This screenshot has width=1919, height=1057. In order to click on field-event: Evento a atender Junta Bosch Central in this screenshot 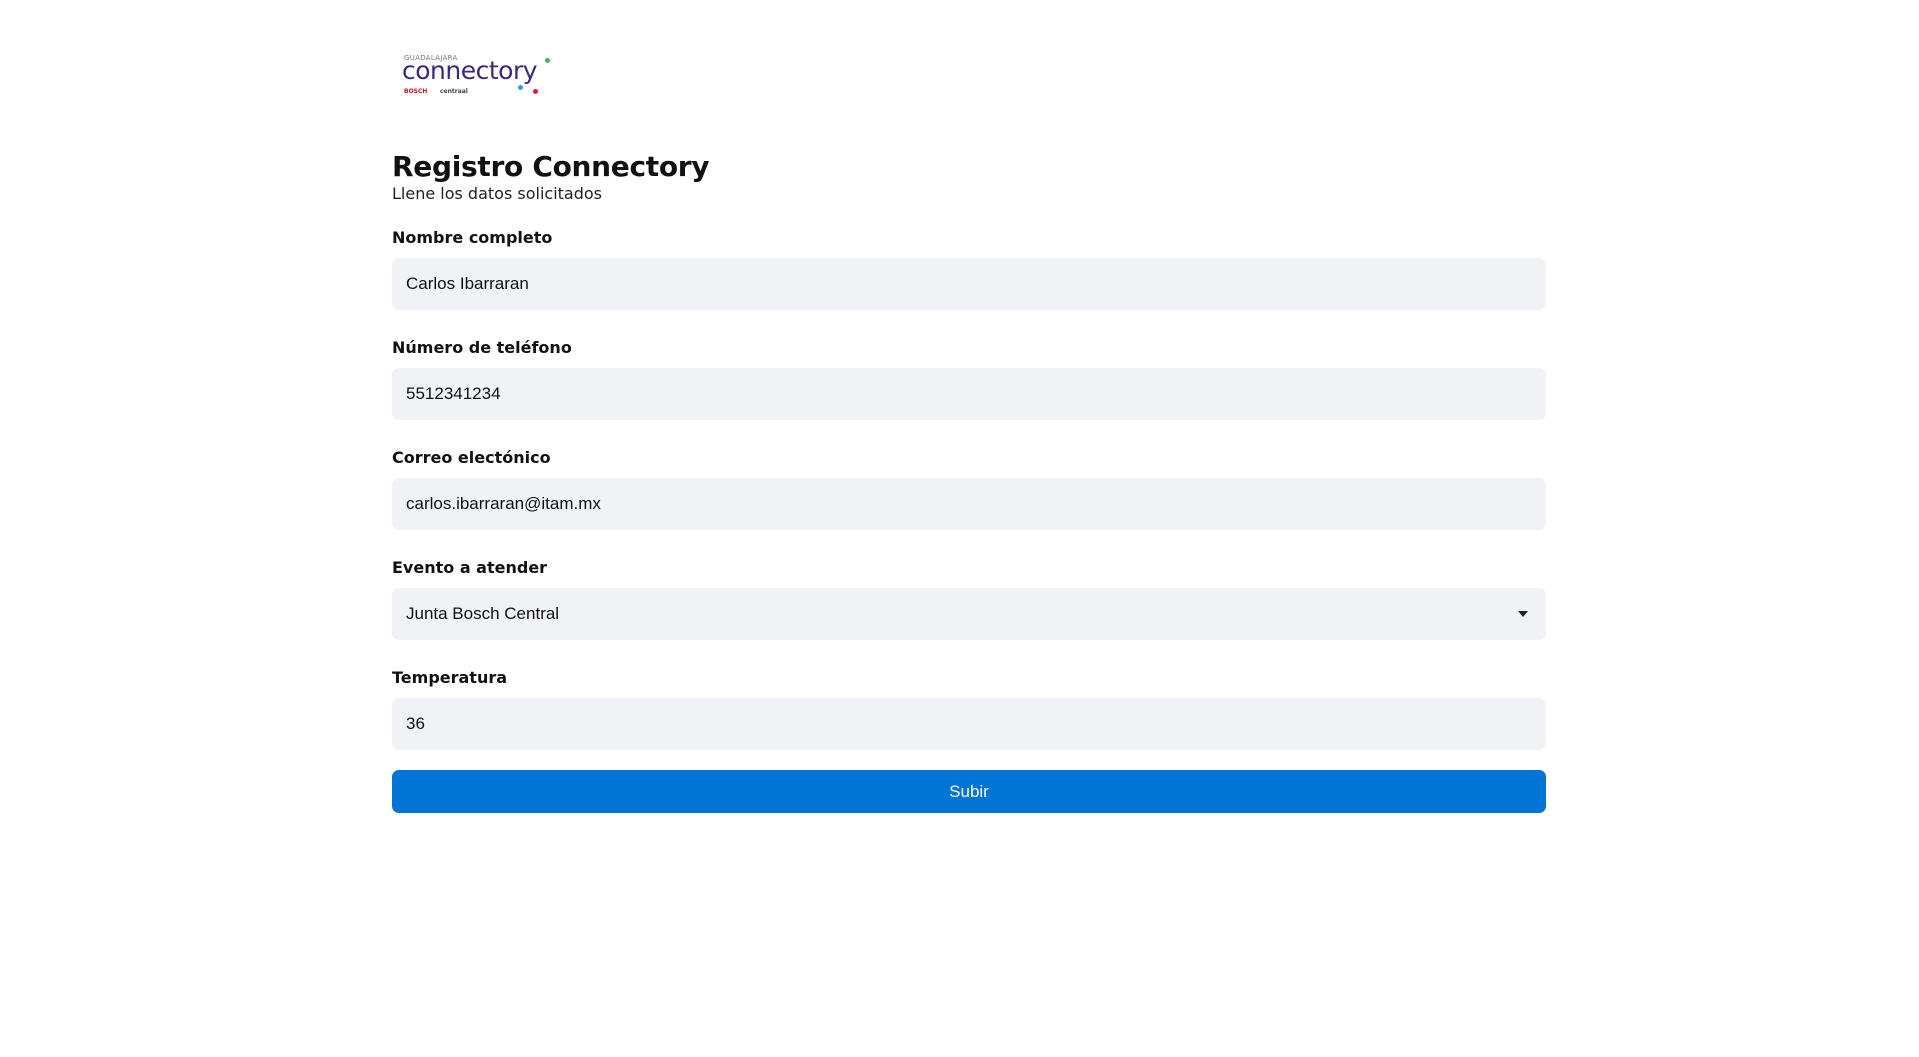, I will do `click(969, 599)`.